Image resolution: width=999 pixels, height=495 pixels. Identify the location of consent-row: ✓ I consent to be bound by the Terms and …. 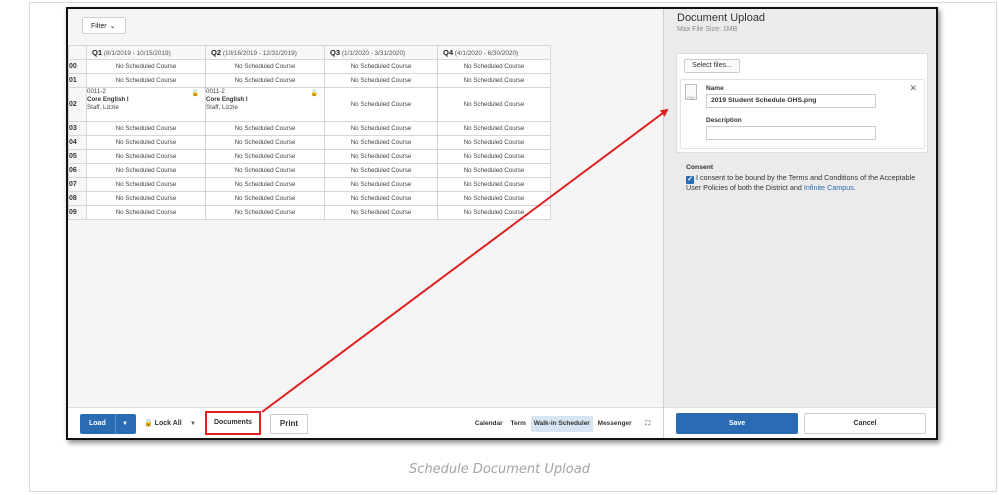
(804, 183).